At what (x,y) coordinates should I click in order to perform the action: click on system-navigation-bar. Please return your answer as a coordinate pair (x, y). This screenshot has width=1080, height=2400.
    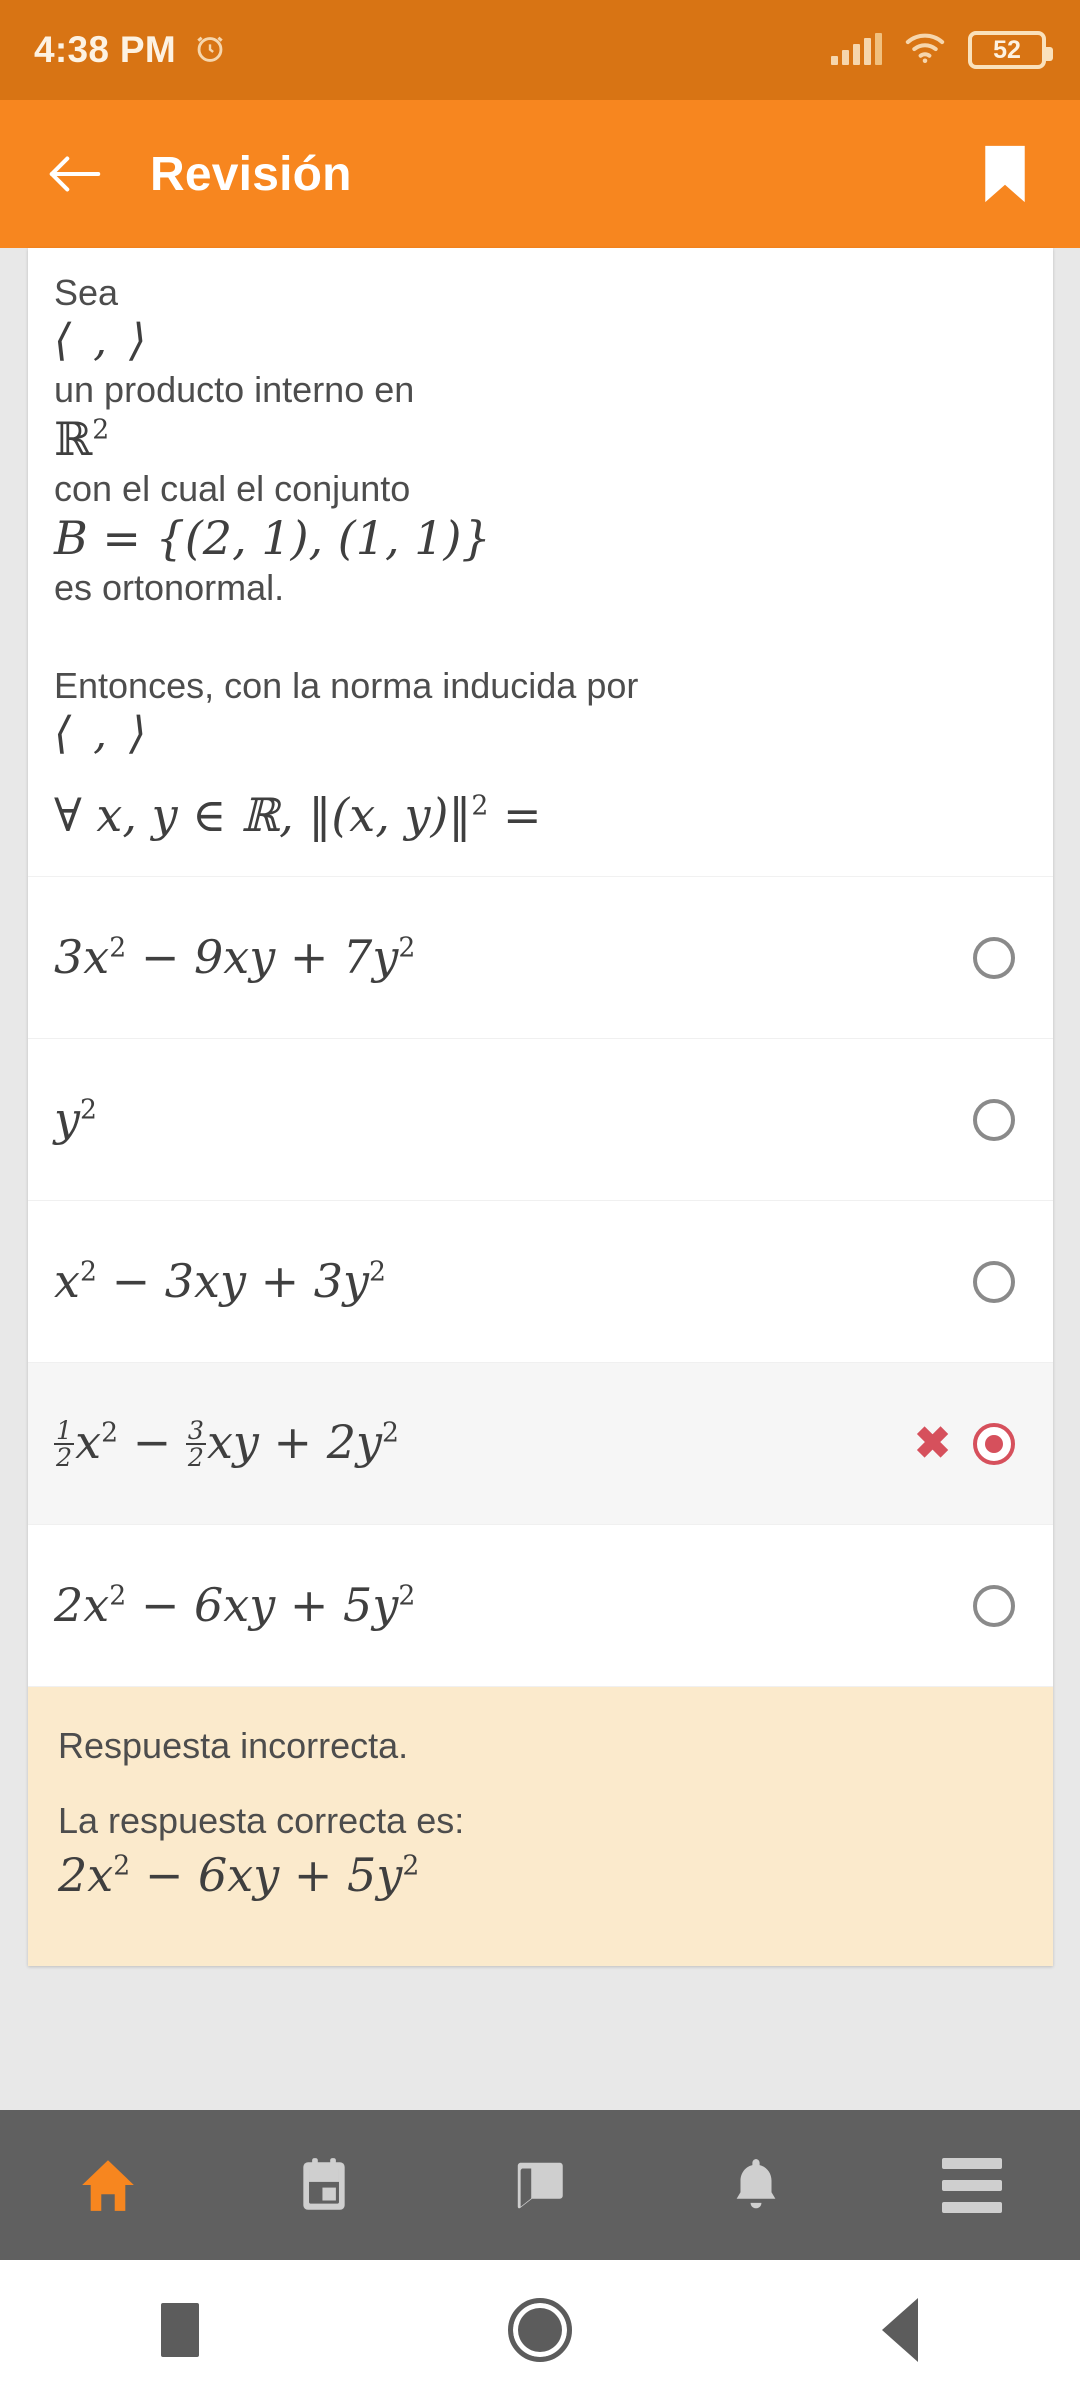
    Looking at the image, I should click on (540, 2330).